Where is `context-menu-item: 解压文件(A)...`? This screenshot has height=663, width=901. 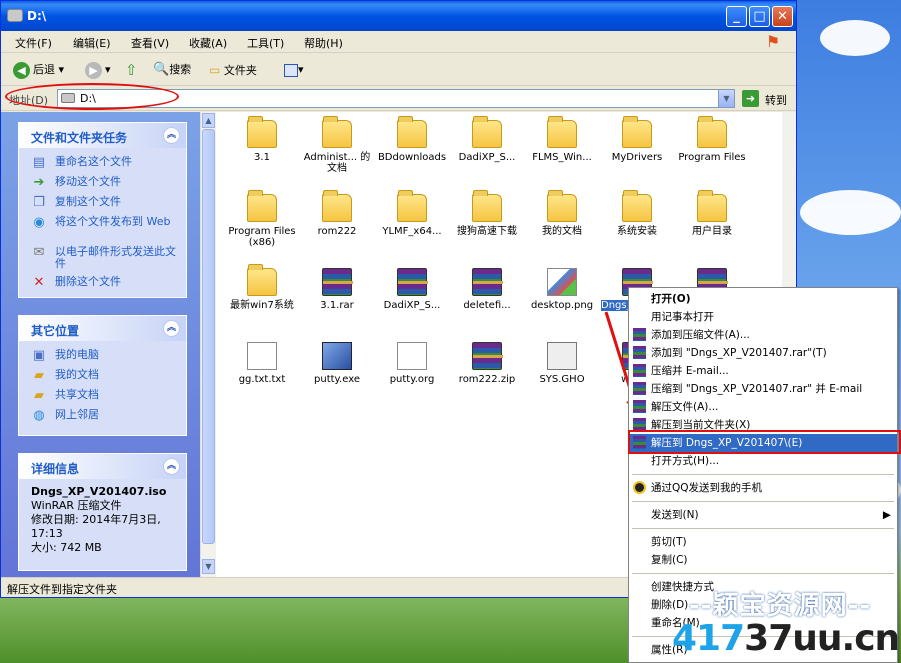
context-menu-item: 解压文件(A)... is located at coordinates (763, 407).